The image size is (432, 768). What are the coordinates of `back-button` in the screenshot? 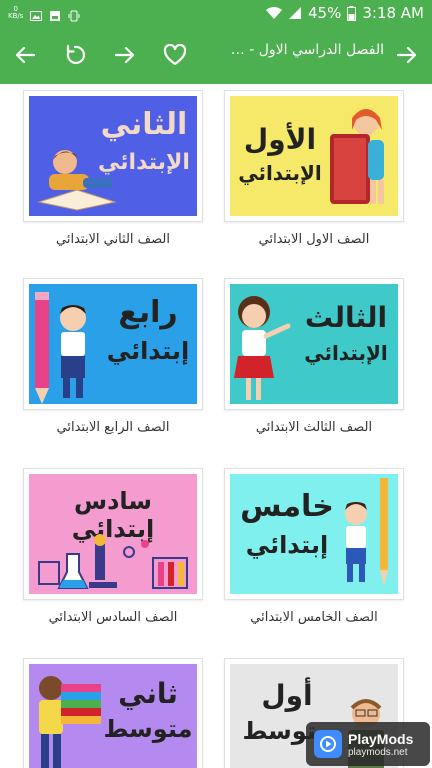 It's located at (25, 55).